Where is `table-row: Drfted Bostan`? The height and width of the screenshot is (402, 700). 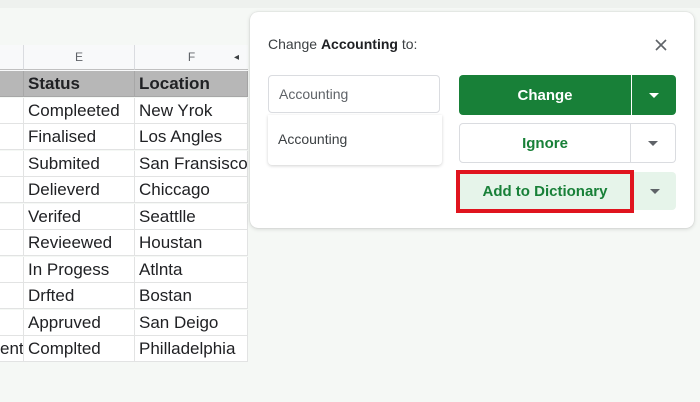
table-row: Drfted Bostan is located at coordinates (124, 296).